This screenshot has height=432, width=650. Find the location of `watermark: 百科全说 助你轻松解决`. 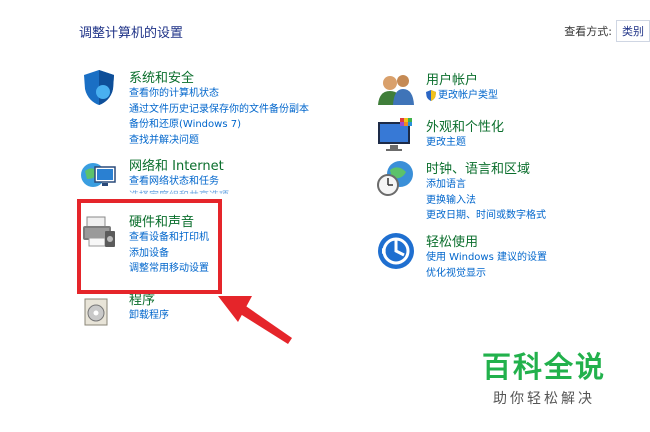

watermark: 百科全说 助你轻松解决 is located at coordinates (544, 376).